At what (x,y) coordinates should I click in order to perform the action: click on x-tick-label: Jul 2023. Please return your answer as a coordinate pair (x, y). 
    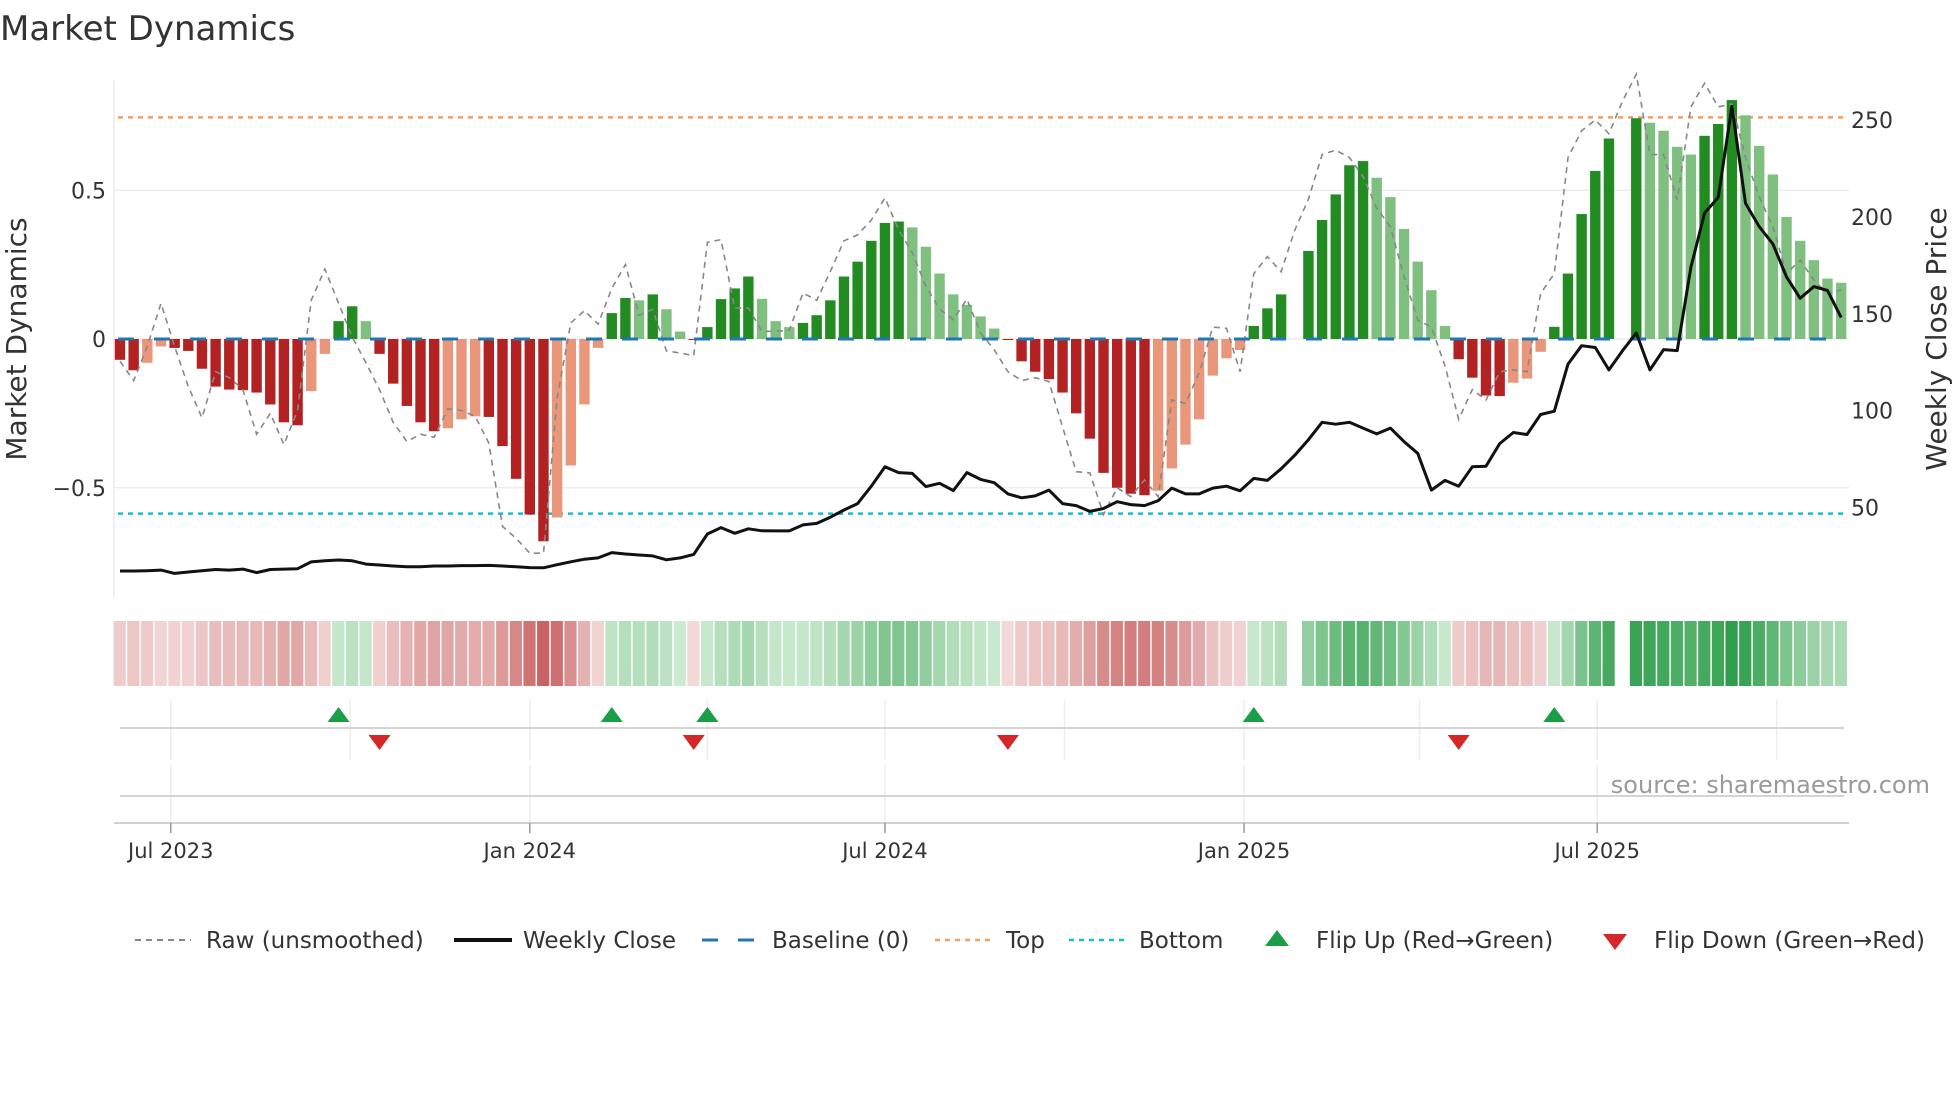
    Looking at the image, I should click on (169, 851).